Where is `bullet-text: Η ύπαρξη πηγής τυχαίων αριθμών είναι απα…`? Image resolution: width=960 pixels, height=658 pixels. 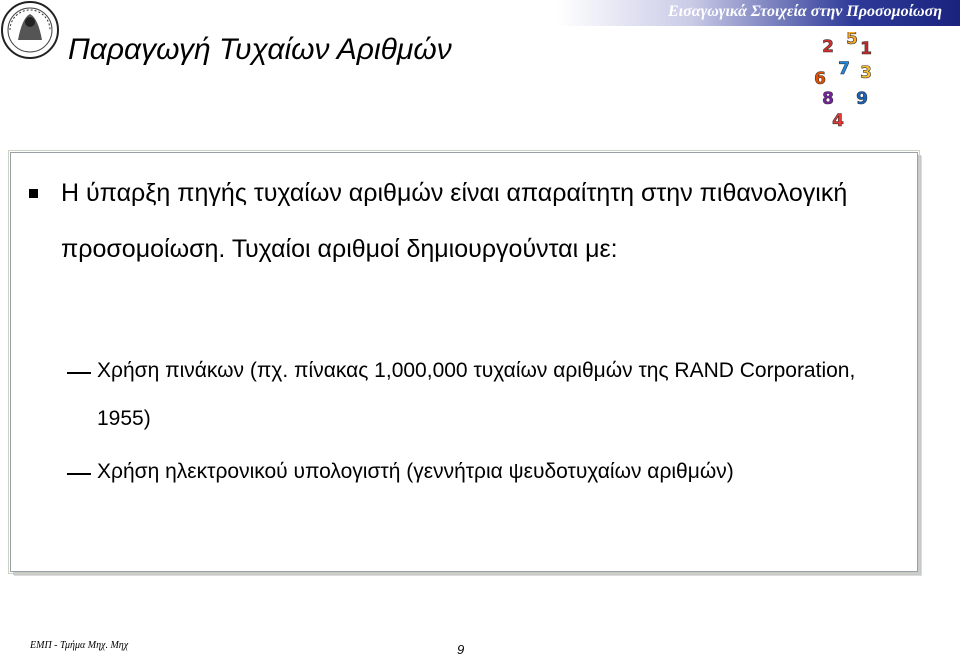 bullet-text: Η ύπαρξη πηγής τυχαίων αριθμών είναι απα… is located at coordinates (454, 221).